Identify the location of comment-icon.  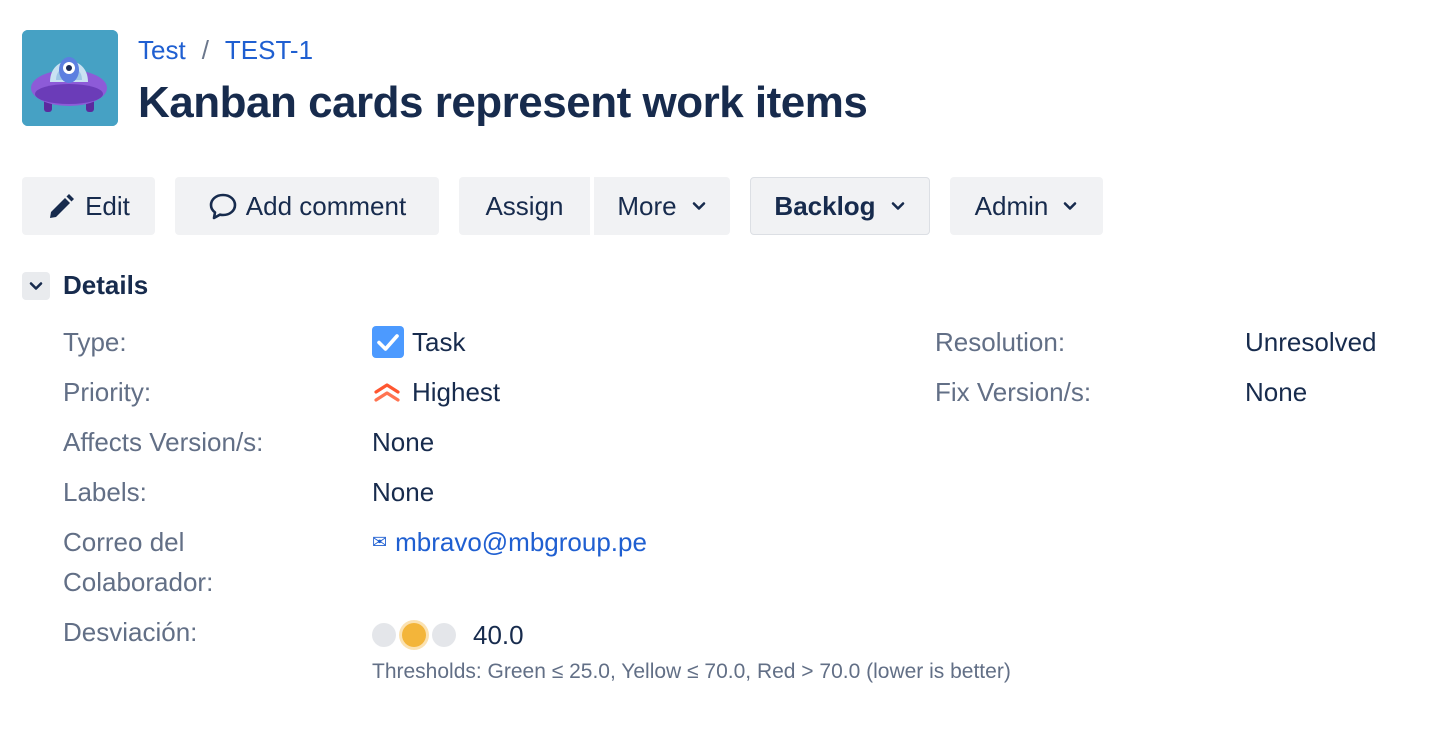
(223, 206).